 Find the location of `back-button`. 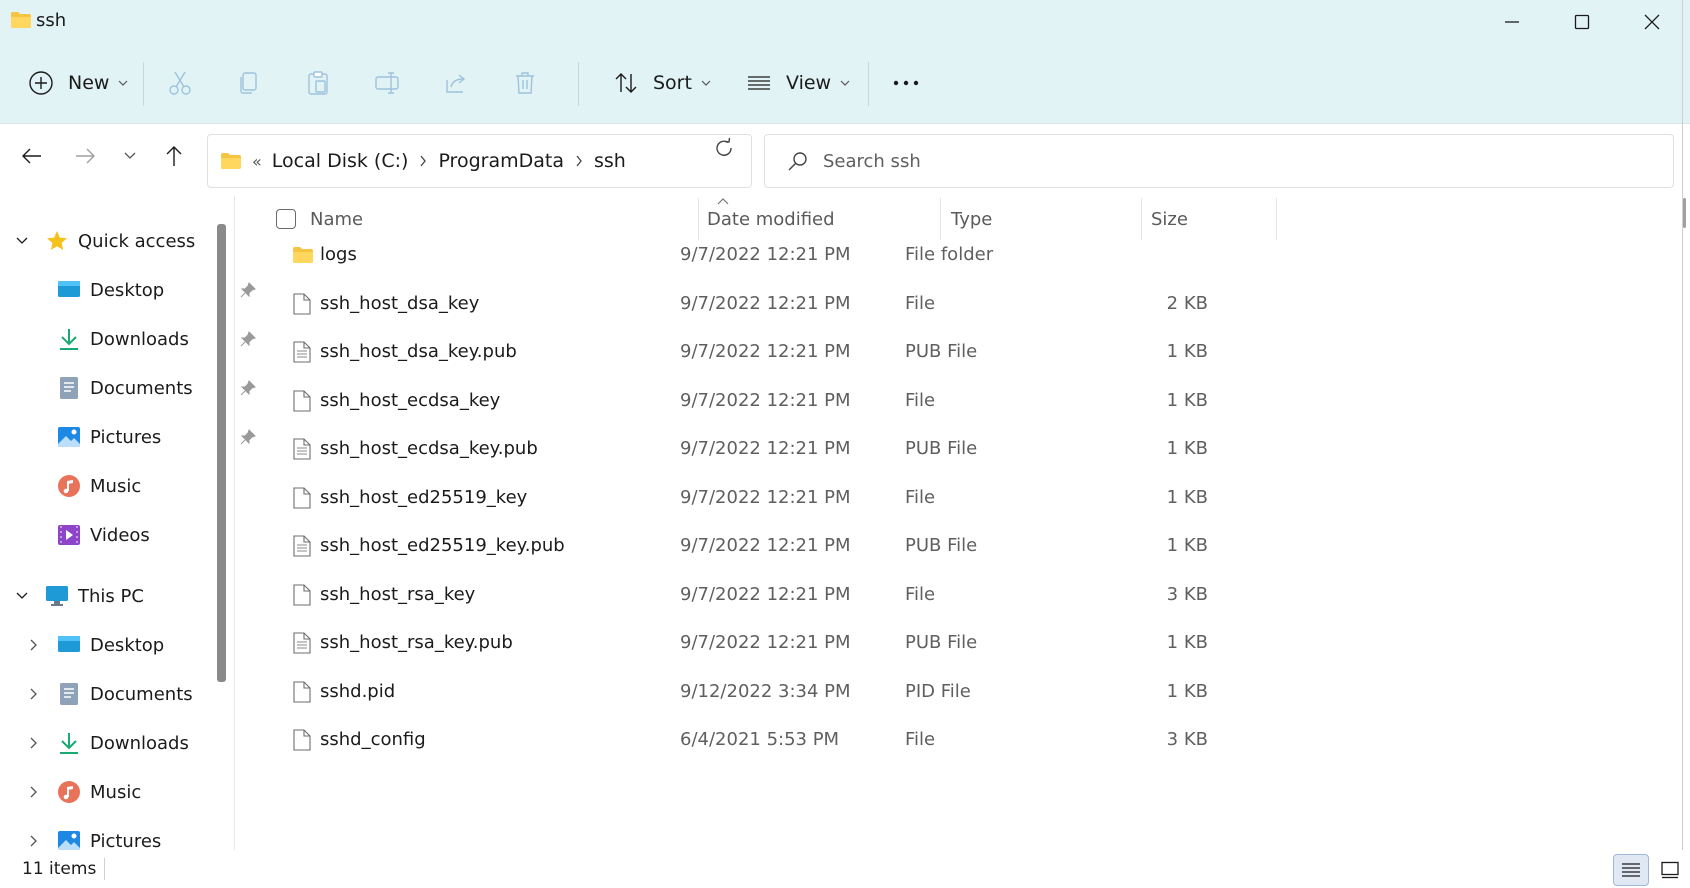

back-button is located at coordinates (32, 156).